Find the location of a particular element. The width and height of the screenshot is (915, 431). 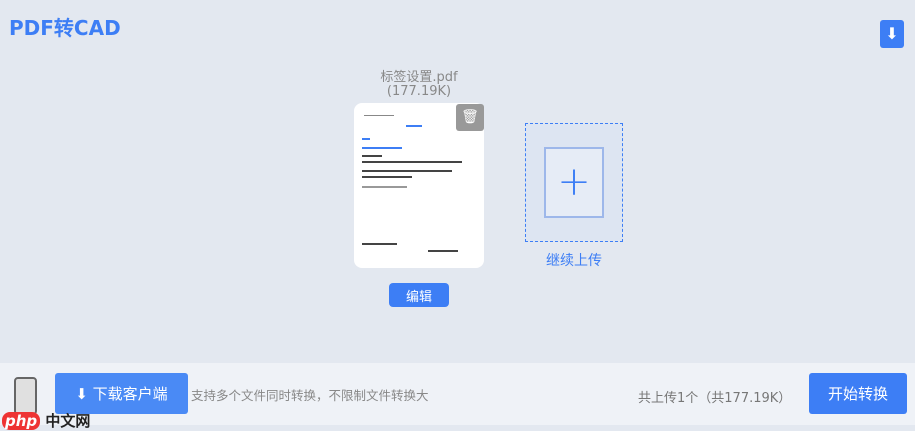

download-client-button: ⬇ 下载客户端 is located at coordinates (121, 393).